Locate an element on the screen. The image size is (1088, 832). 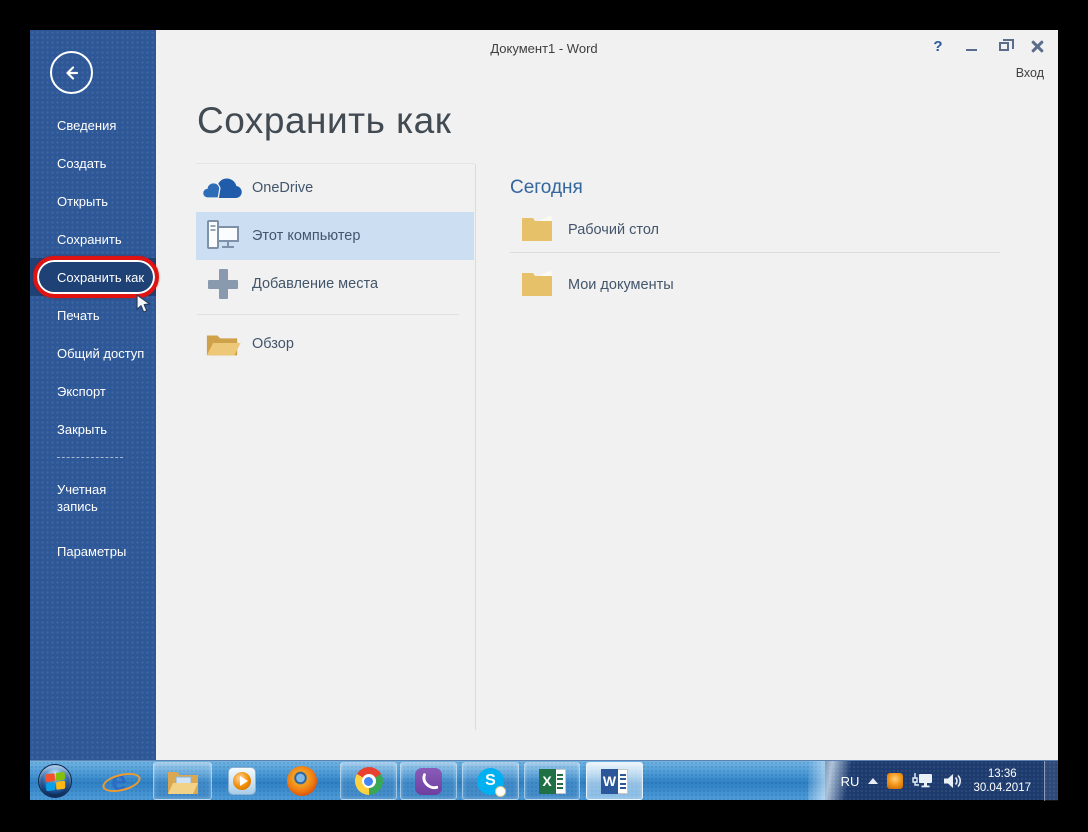
add-place-plus-icon is located at coordinates (223, 284).